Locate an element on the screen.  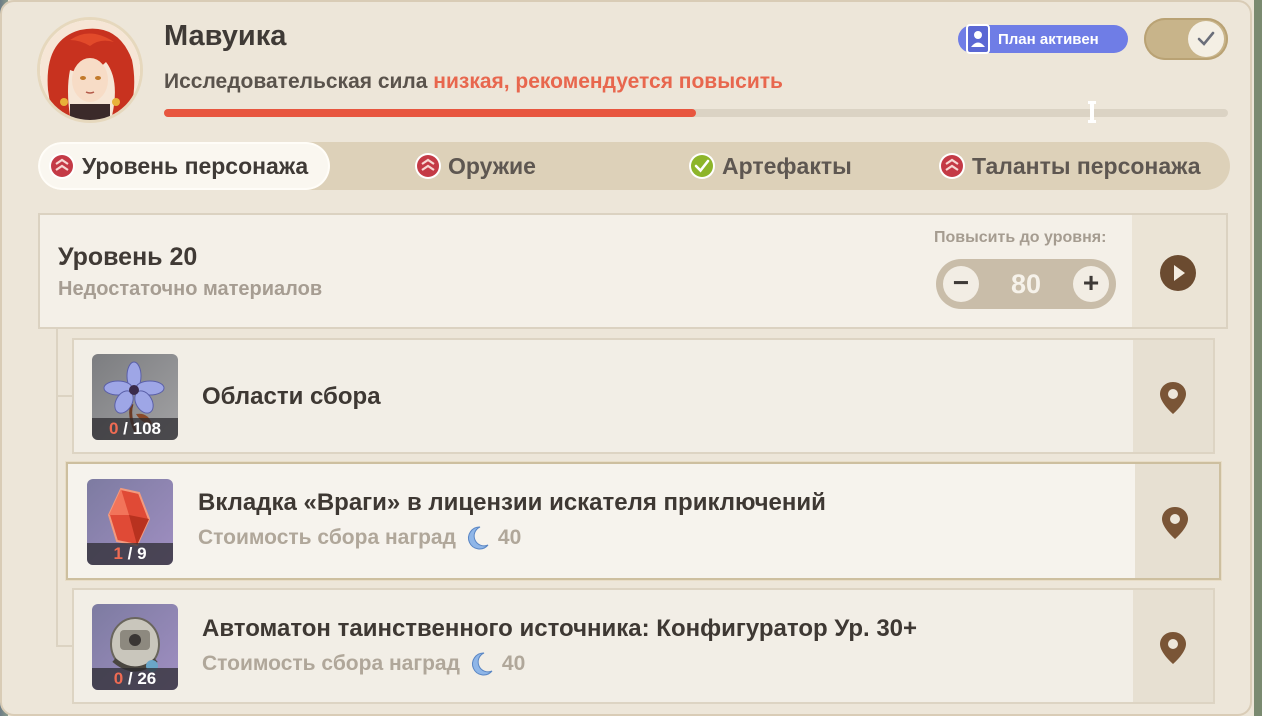
check-icon is located at coordinates (1206, 38).